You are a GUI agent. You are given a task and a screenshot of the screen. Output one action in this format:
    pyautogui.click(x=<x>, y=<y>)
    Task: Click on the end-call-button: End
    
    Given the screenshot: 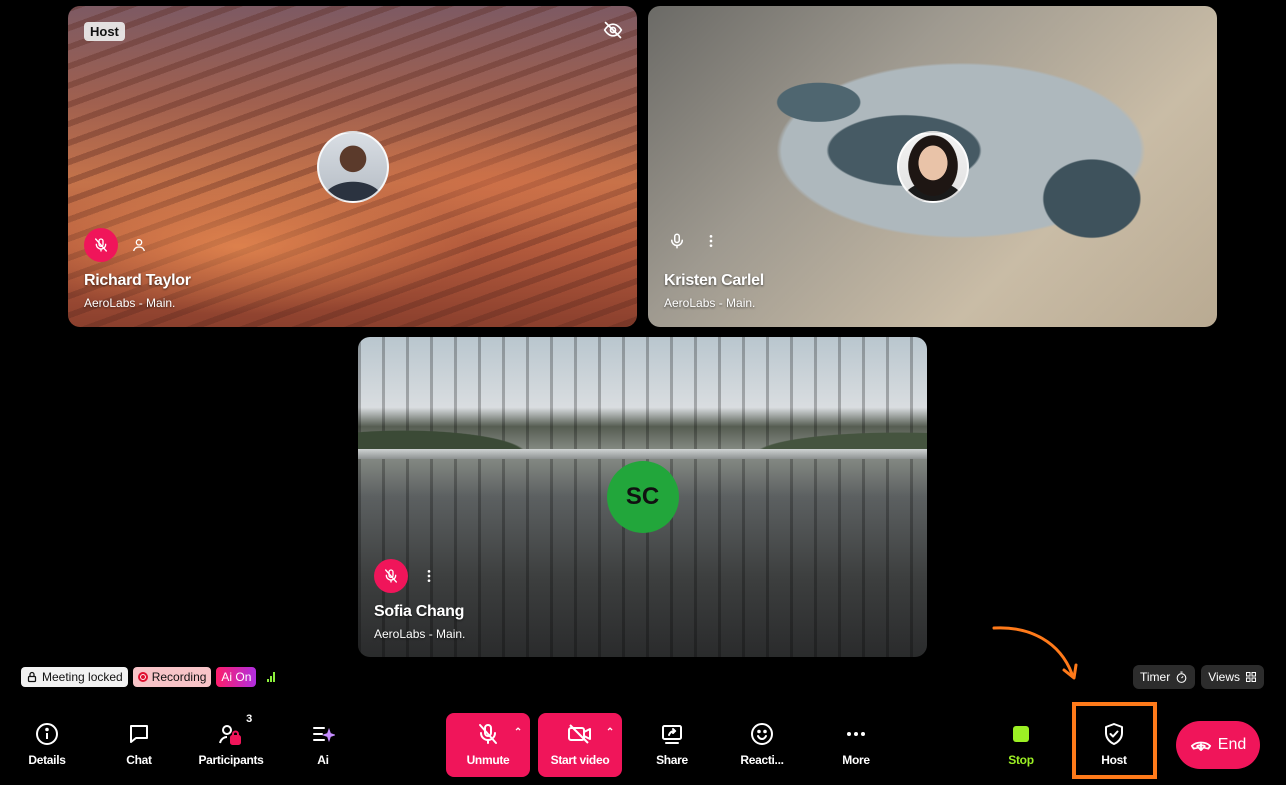 What is the action you would take?
    pyautogui.click(x=1218, y=745)
    